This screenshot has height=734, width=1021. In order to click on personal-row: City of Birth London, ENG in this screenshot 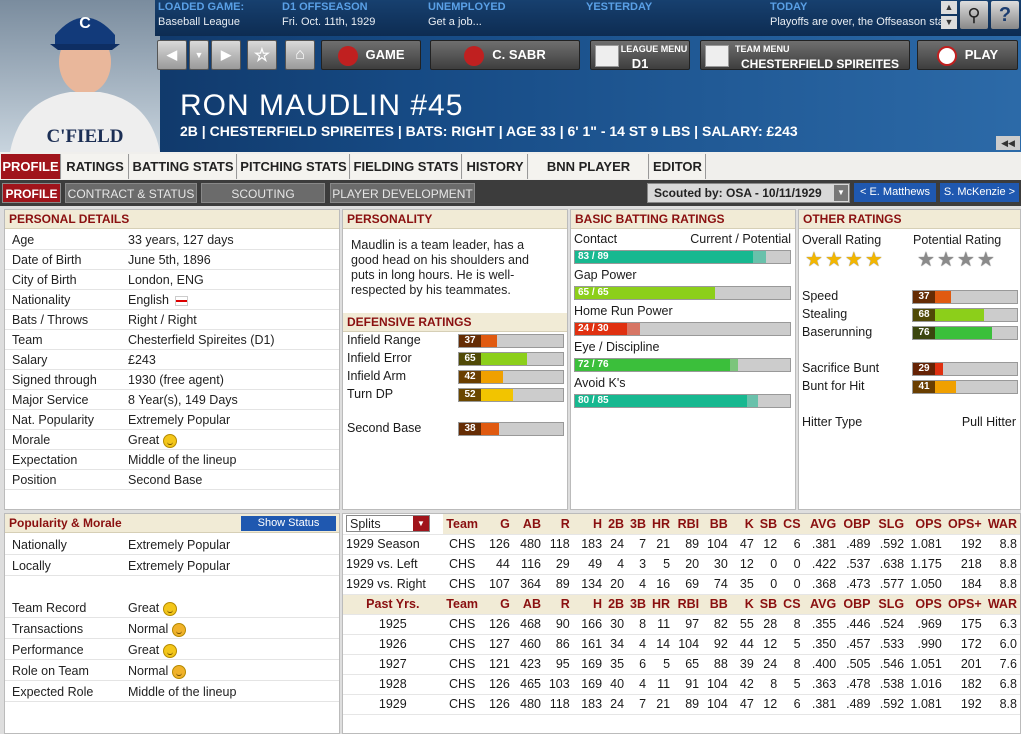, I will do `click(172, 280)`.